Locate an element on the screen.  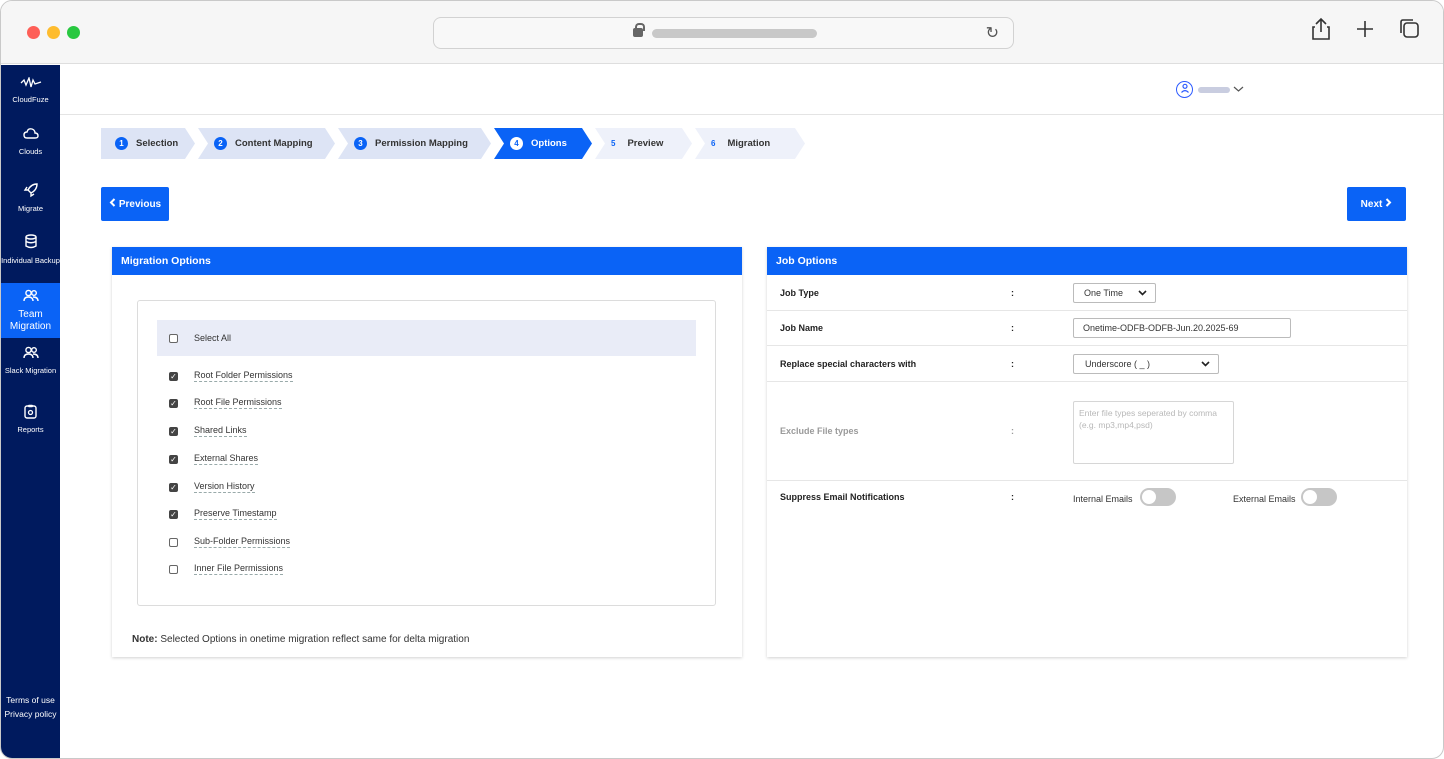
previous-label: Previous is located at coordinates (140, 204).